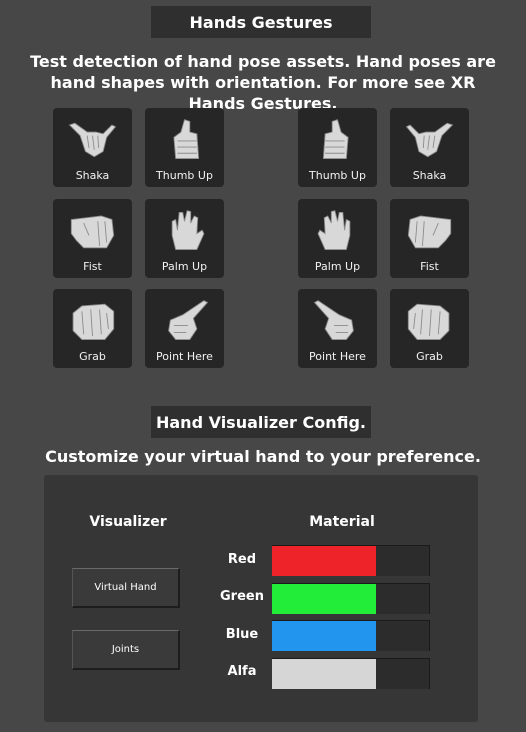 This screenshot has height=732, width=526. What do you see at coordinates (242, 559) in the screenshot?
I see `red-slider-label: Red` at bounding box center [242, 559].